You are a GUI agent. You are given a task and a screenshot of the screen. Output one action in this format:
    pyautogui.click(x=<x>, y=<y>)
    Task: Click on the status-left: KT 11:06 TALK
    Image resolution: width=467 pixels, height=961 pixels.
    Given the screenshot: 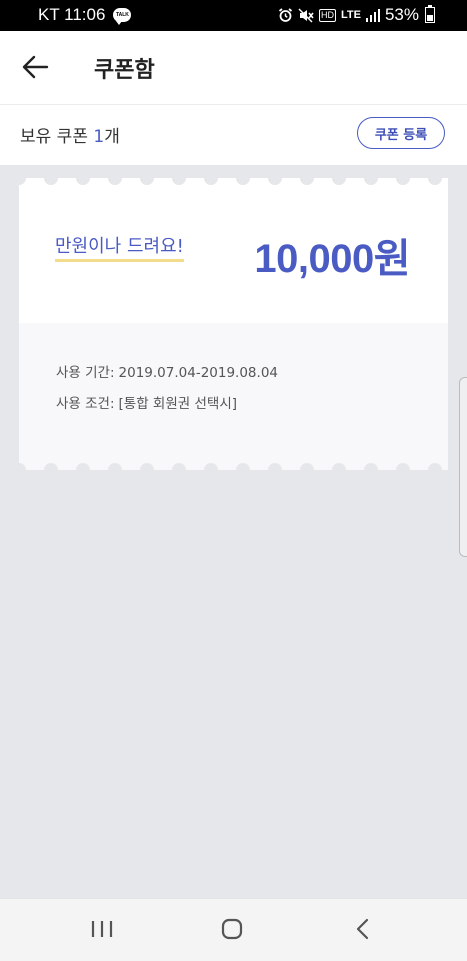 What is the action you would take?
    pyautogui.click(x=85, y=15)
    